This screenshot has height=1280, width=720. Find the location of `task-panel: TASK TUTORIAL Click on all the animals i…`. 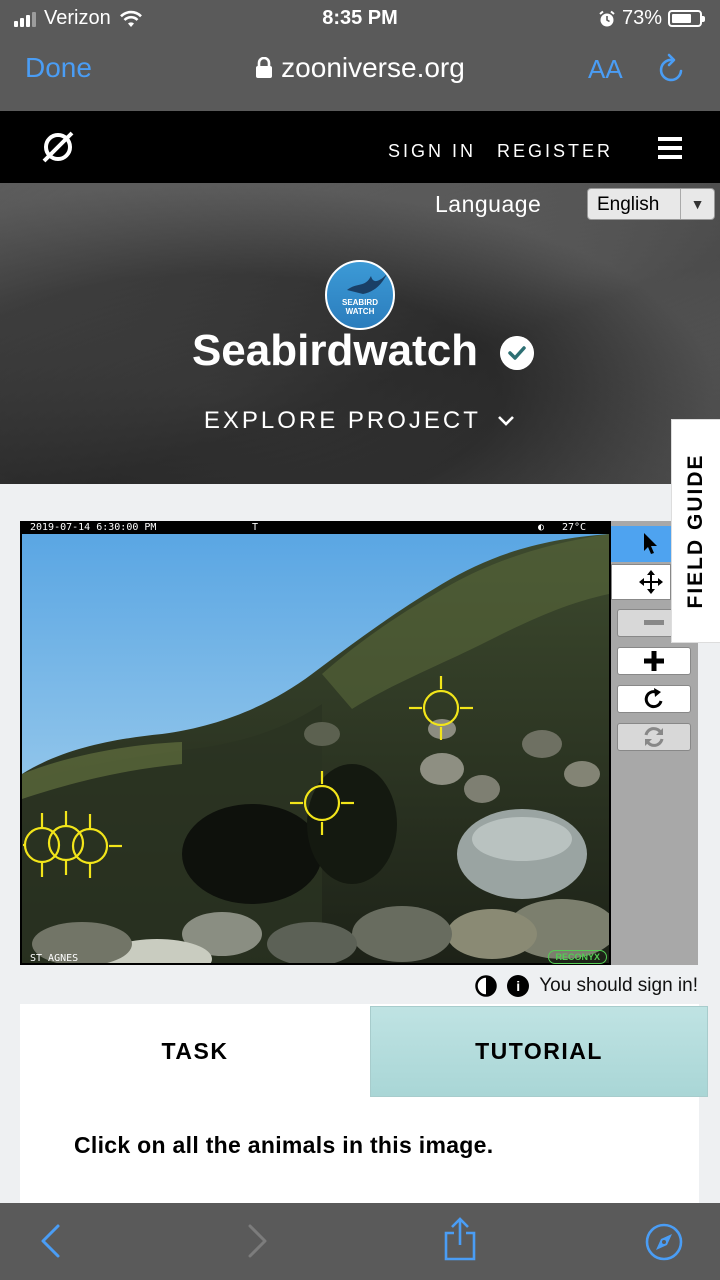

task-panel: TASK TUTORIAL Click on all the animals i… is located at coordinates (364, 1104).